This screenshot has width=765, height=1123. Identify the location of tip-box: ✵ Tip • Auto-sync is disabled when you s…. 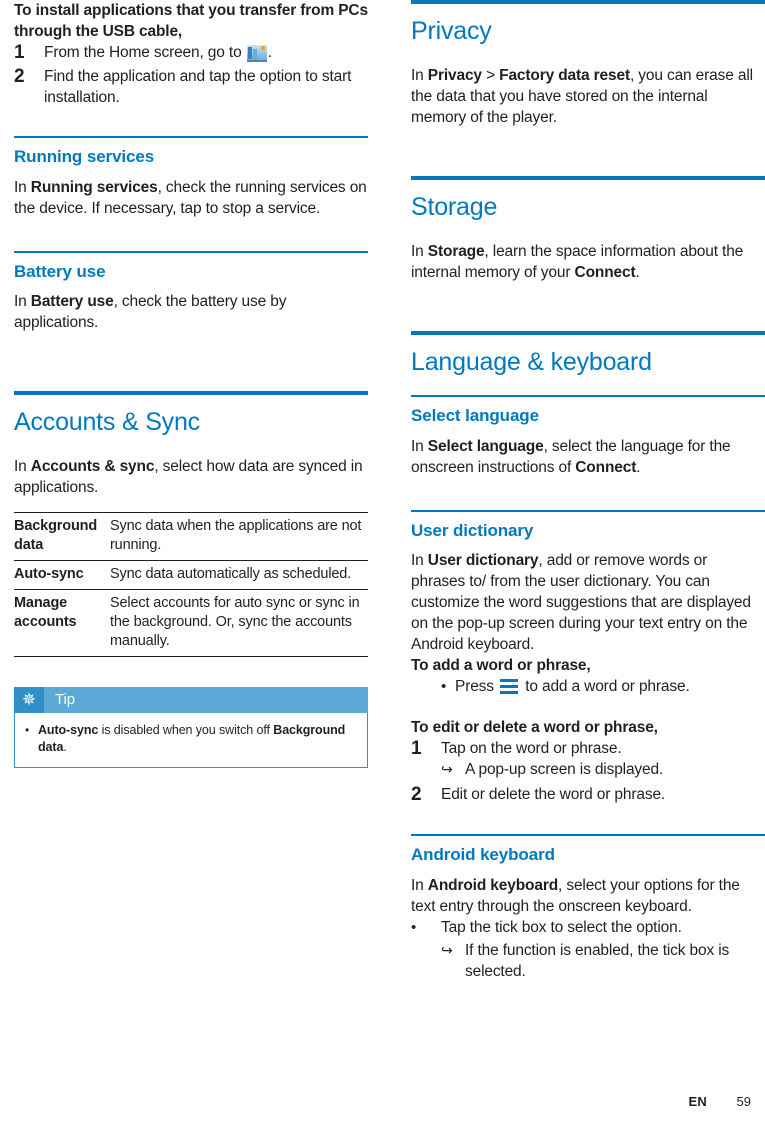
(191, 727).